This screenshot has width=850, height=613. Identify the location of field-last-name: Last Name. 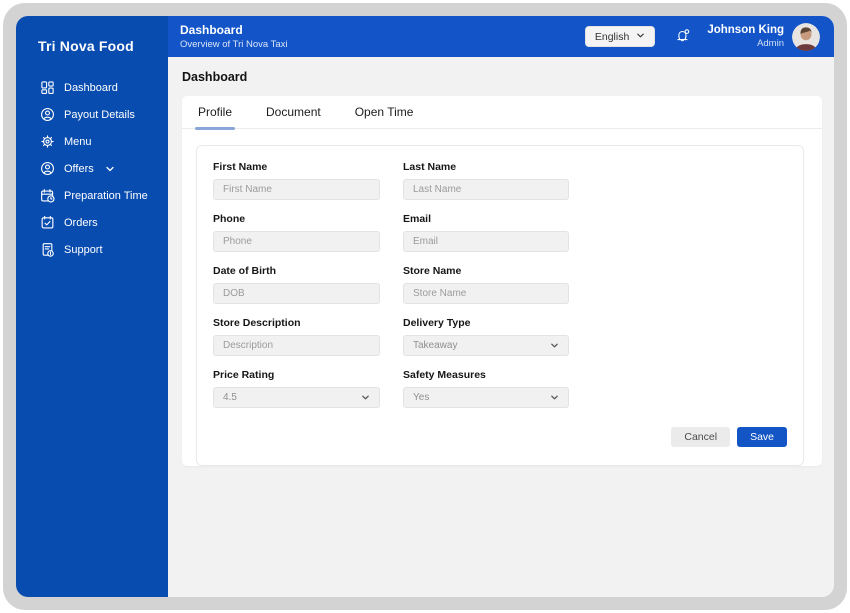
(486, 180).